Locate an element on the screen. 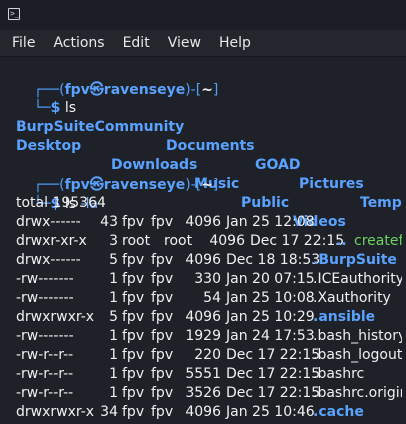  total-line: total 195364 is located at coordinates (61, 203).